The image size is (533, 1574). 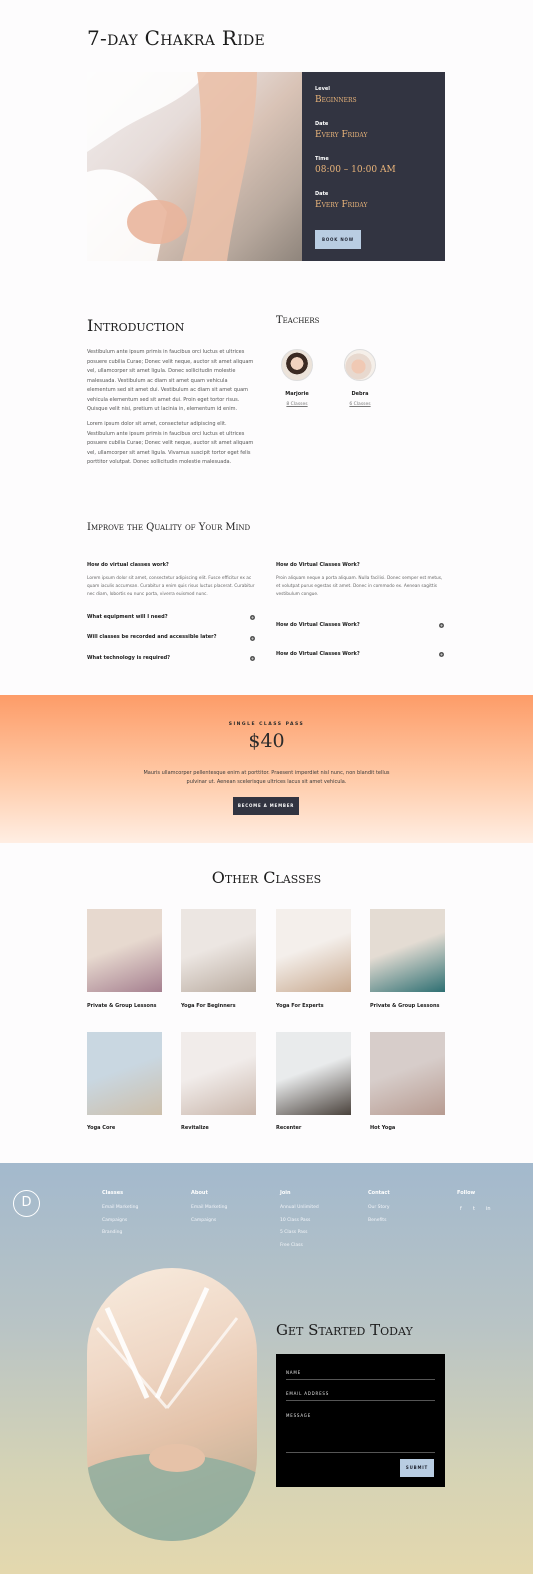 What do you see at coordinates (169, 527) in the screenshot?
I see `faq-title: Improve the Quality of Your Mind` at bounding box center [169, 527].